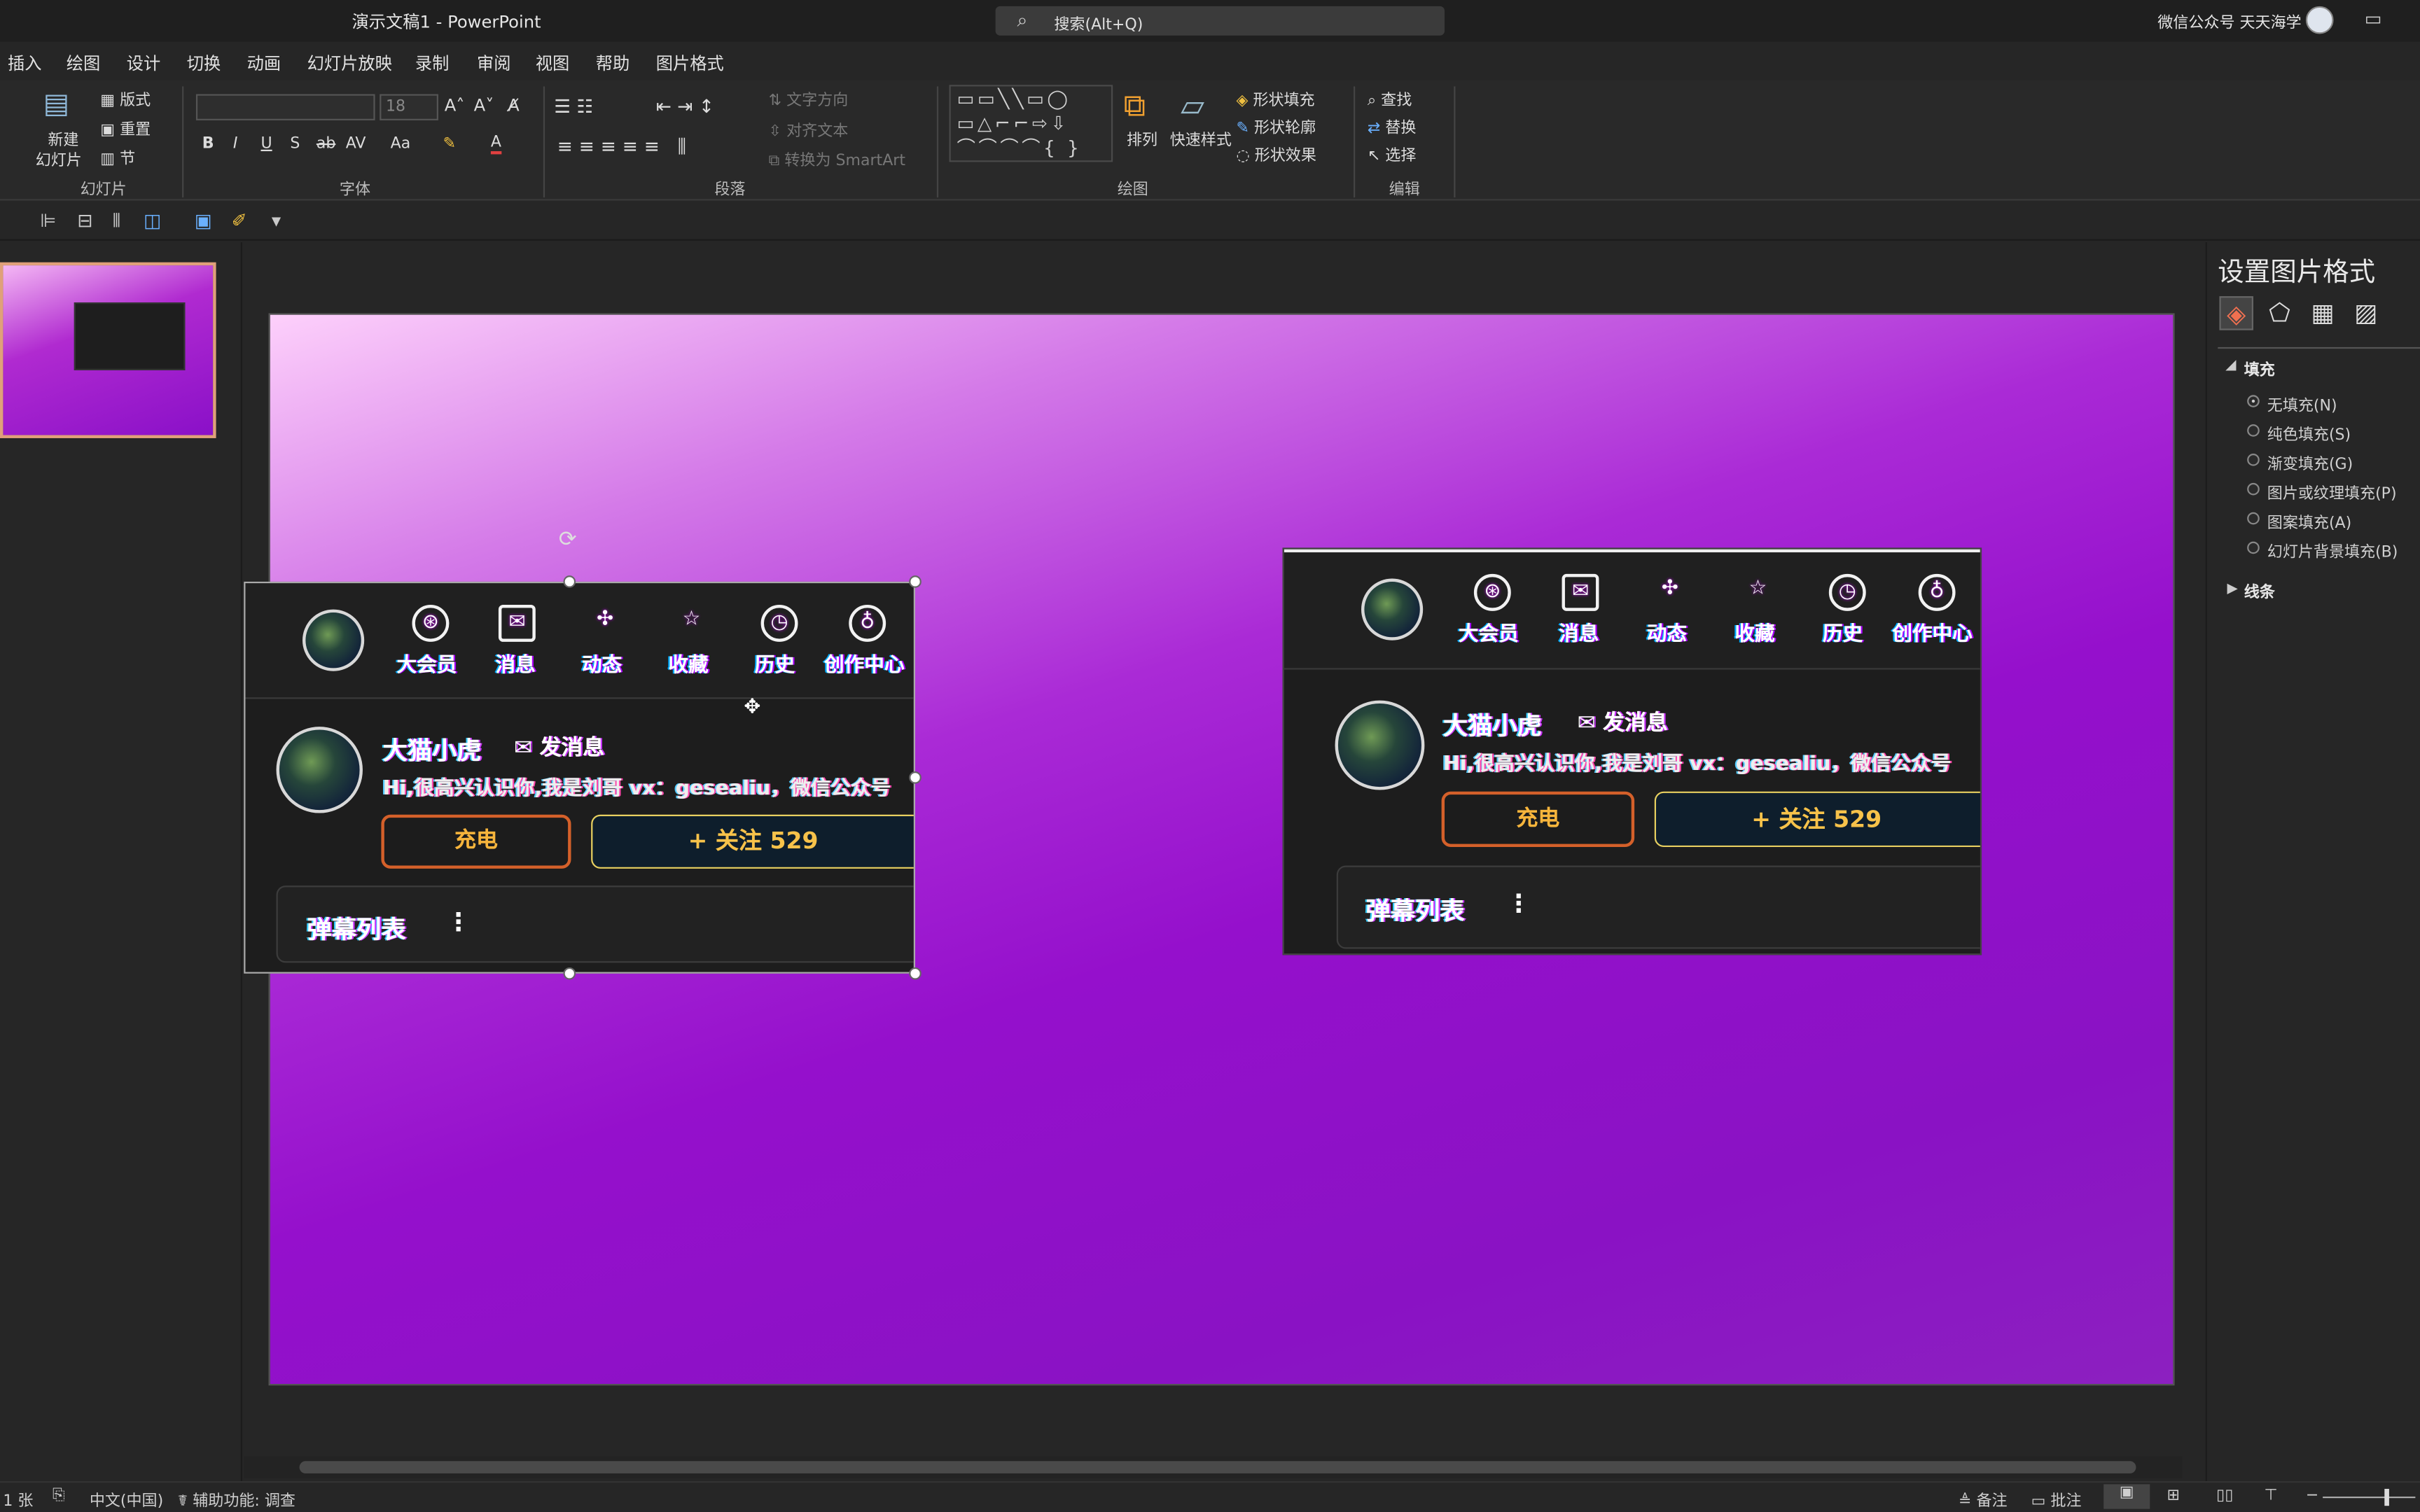 The height and width of the screenshot is (1512, 2420). What do you see at coordinates (285, 107) in the screenshot?
I see `font-name-box` at bounding box center [285, 107].